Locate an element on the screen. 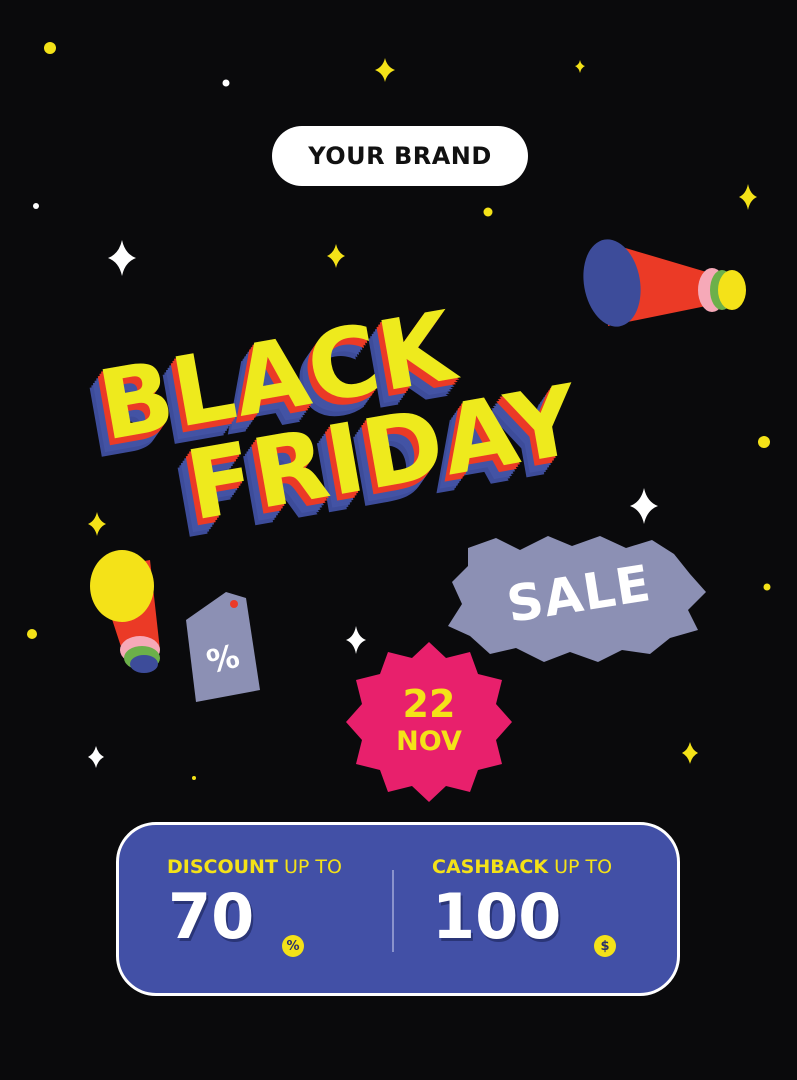 Image resolution: width=797 pixels, height=1080 pixels. discount-unit: % is located at coordinates (293, 946).